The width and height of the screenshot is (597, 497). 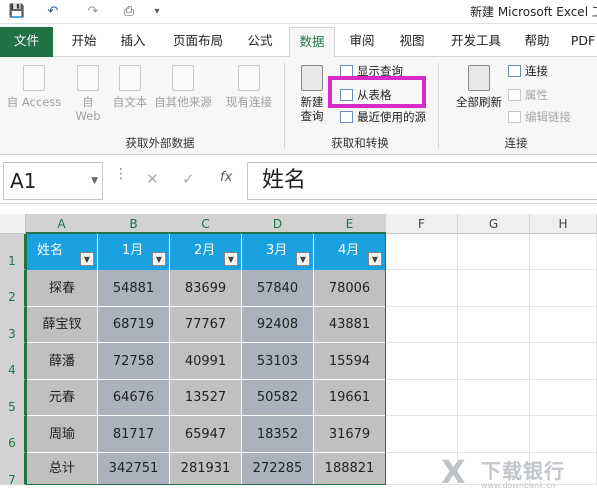 I want to click on column-header-d: D, so click(x=278, y=224).